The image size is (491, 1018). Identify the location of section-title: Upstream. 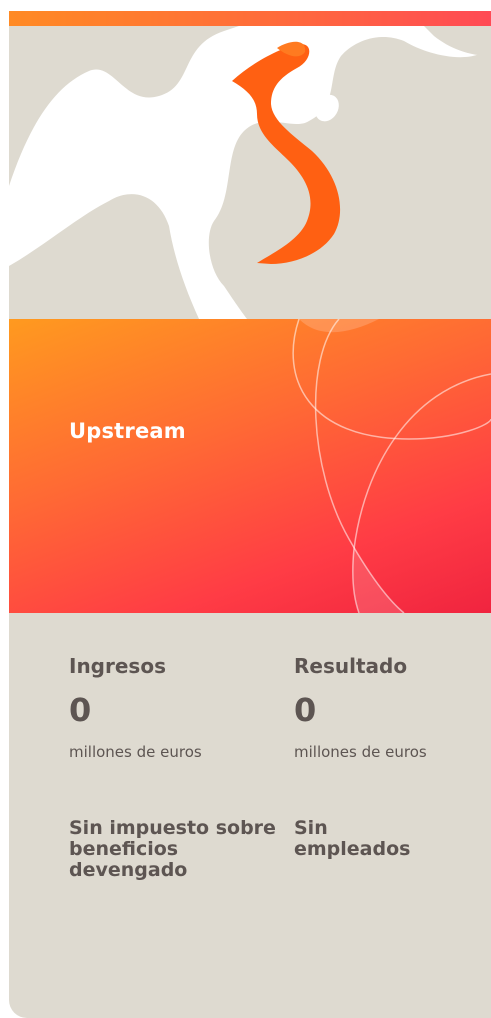
(127, 431).